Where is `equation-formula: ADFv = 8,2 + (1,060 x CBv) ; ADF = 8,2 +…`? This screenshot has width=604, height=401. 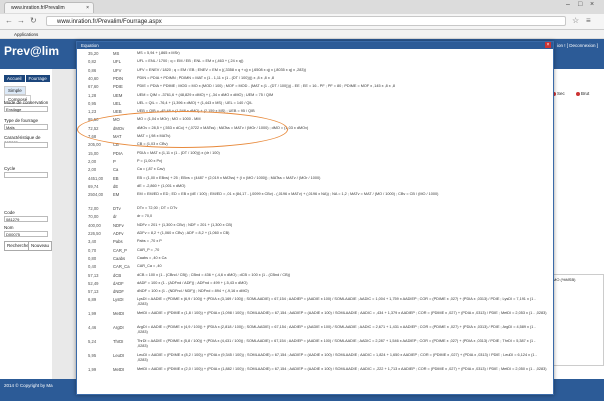 equation-formula: ADFv = 8,2 + (1,060 x CBv) ; ADF = 8,2 +… is located at coordinates (183, 233).